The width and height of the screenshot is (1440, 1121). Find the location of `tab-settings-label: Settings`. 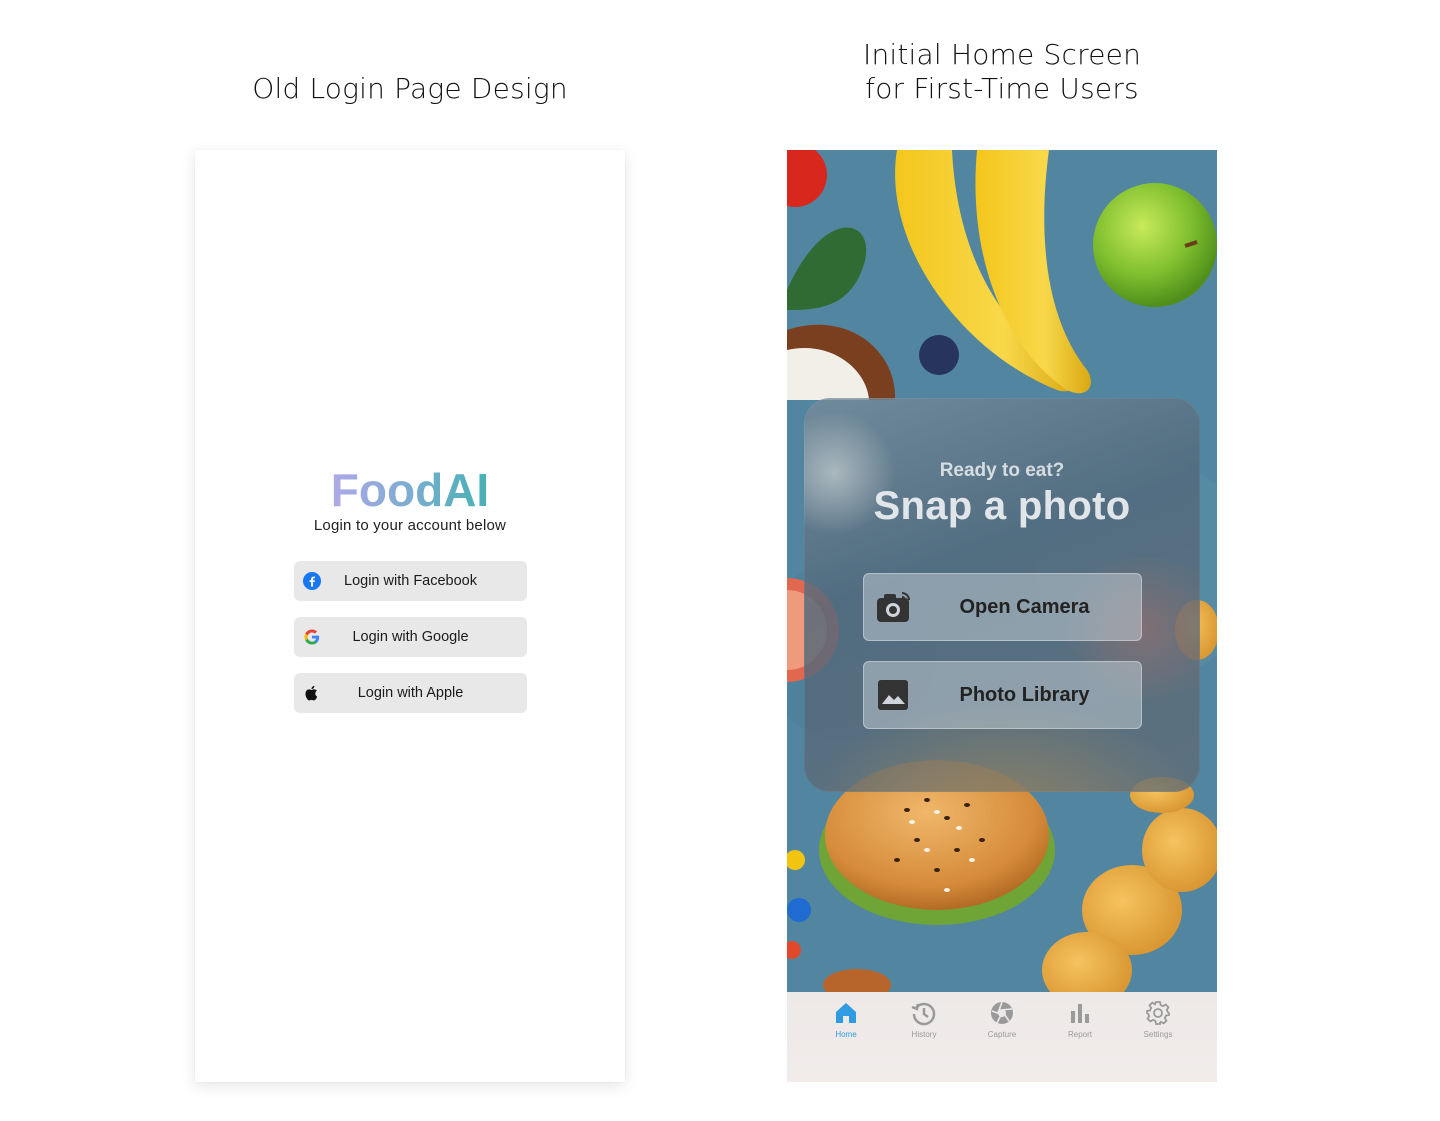

tab-settings-label: Settings is located at coordinates (1158, 1034).